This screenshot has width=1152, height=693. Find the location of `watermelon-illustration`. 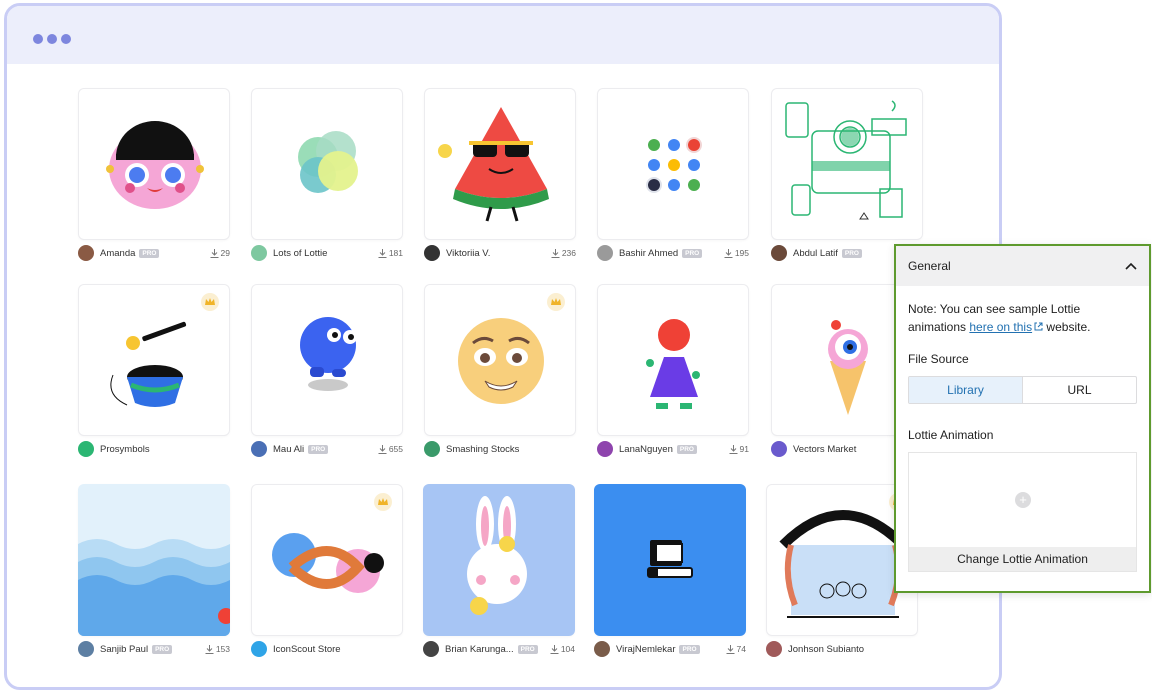

watermelon-illustration is located at coordinates (493, 164).